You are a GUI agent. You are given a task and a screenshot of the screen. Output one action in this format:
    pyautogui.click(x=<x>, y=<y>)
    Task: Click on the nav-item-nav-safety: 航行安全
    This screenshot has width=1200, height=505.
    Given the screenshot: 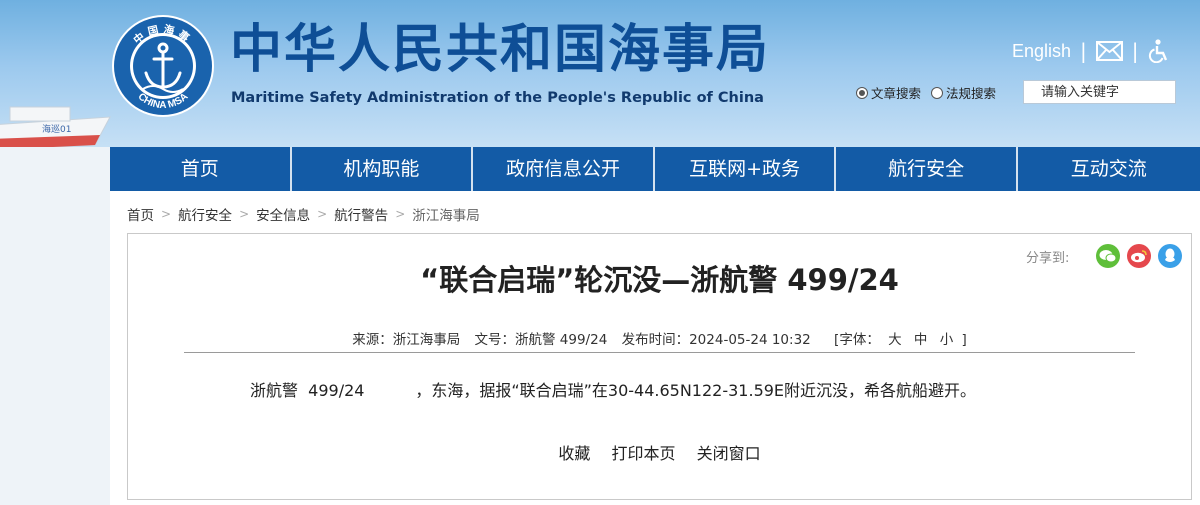 What is the action you would take?
    pyautogui.click(x=927, y=169)
    